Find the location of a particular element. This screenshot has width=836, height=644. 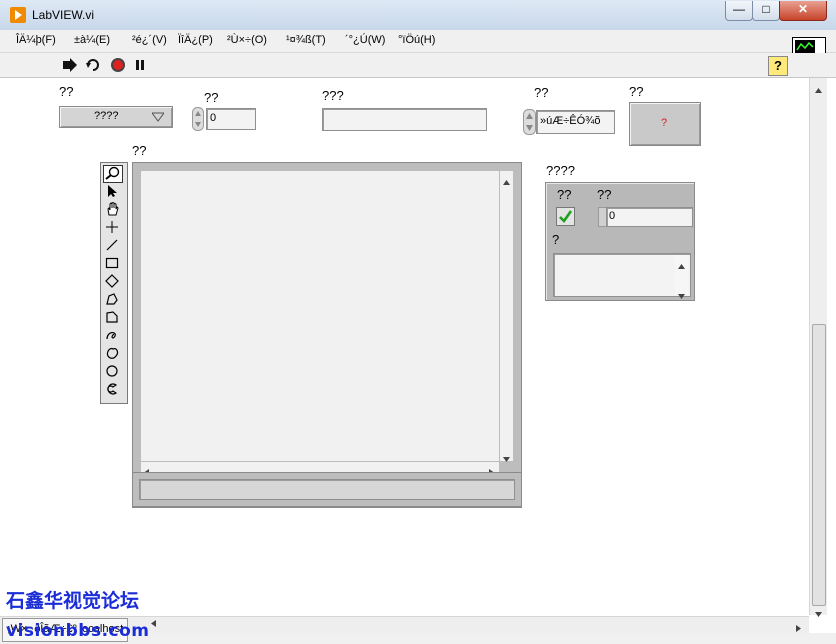

image-vertical-scrollbar is located at coordinates (506, 316).